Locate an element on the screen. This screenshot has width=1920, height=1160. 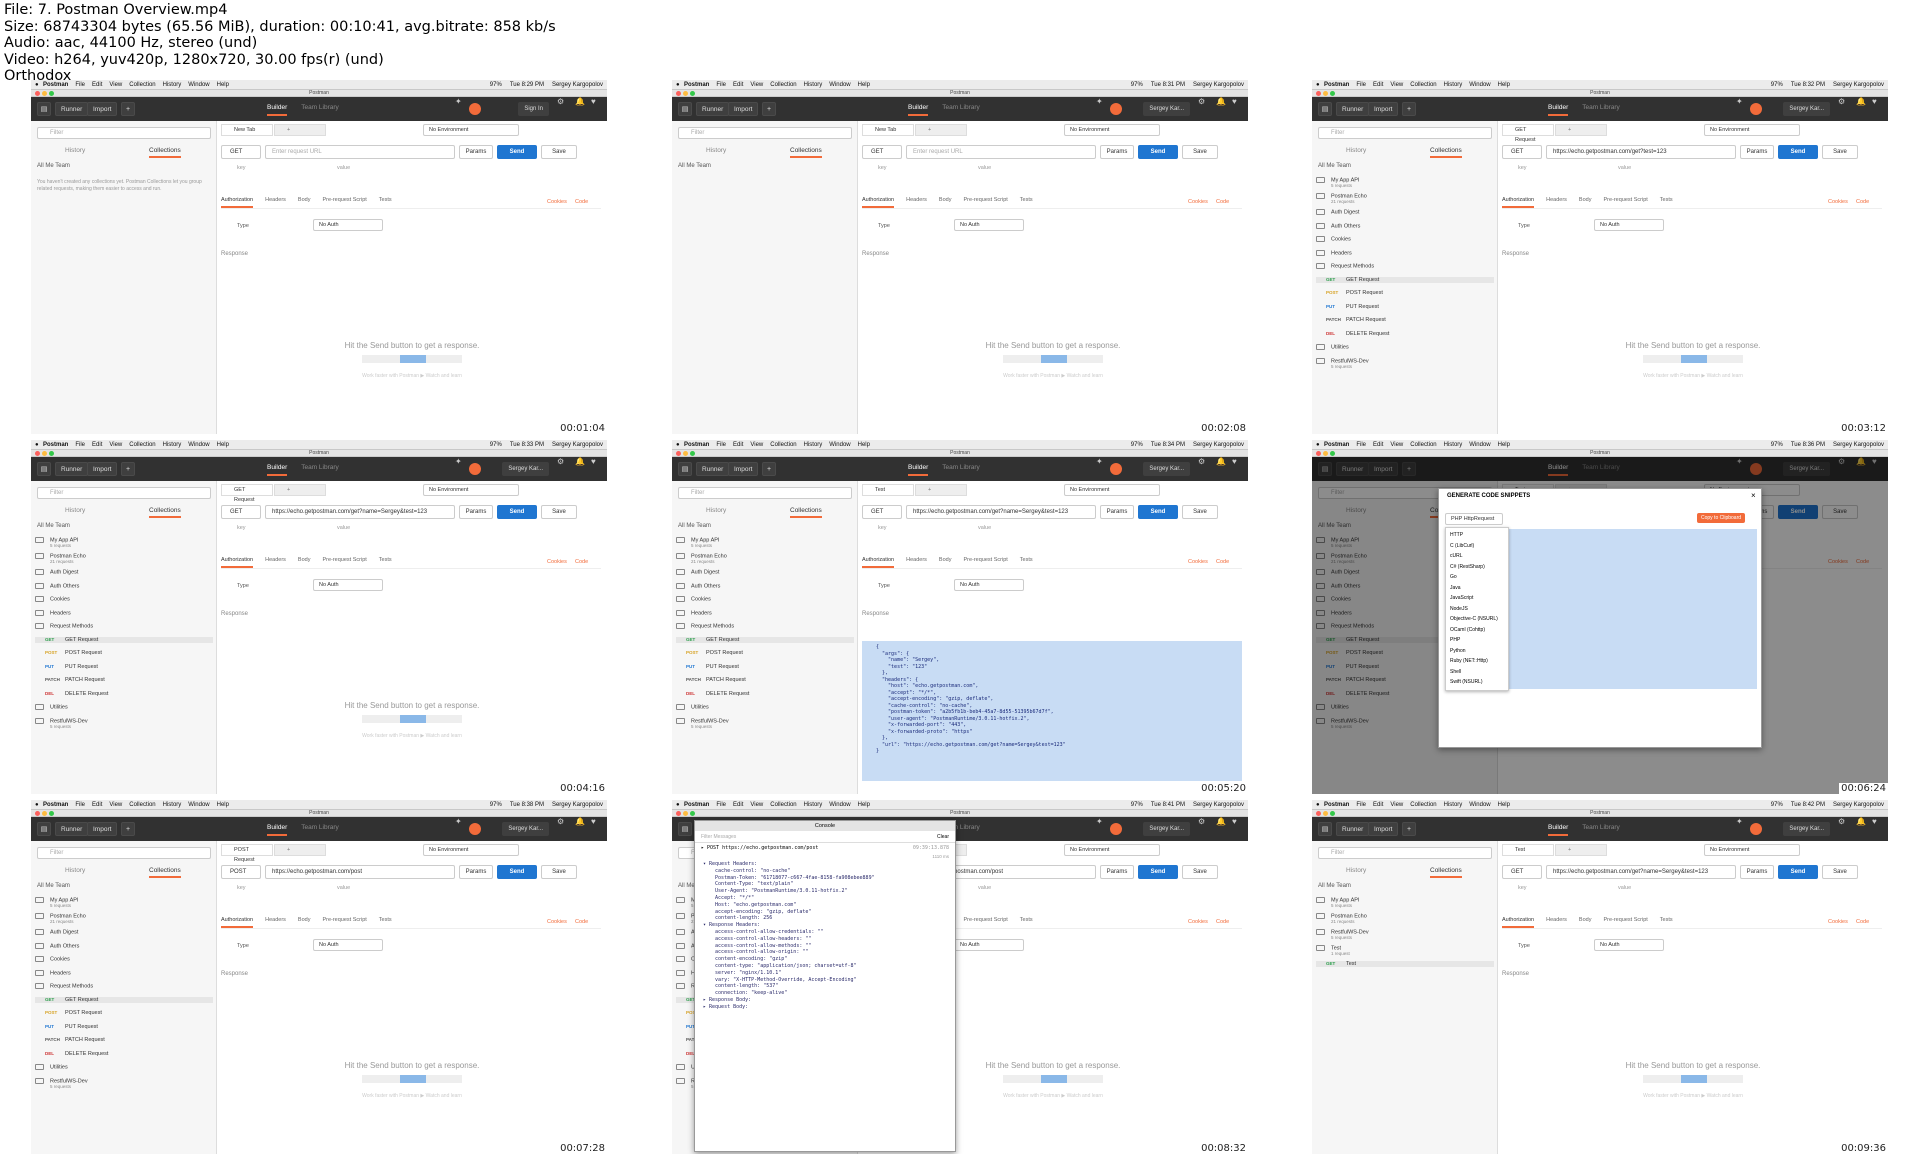
app-menu: Postman is located at coordinates (1336, 84).